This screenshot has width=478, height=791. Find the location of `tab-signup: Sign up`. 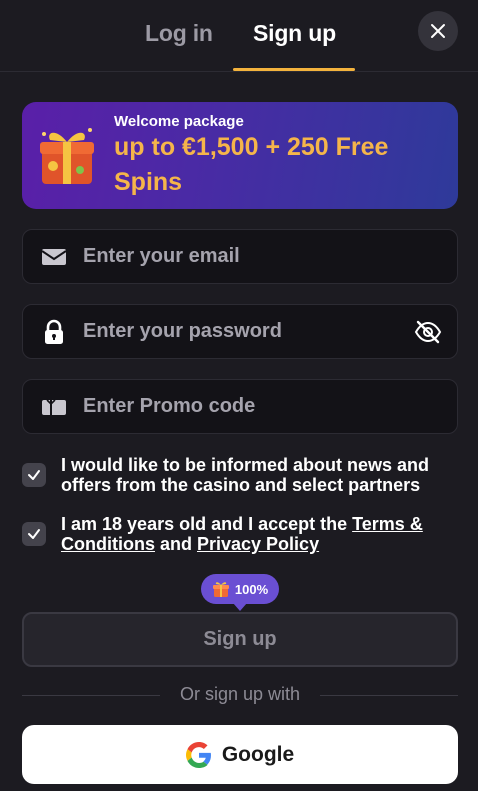

tab-signup: Sign up is located at coordinates (294, 33).